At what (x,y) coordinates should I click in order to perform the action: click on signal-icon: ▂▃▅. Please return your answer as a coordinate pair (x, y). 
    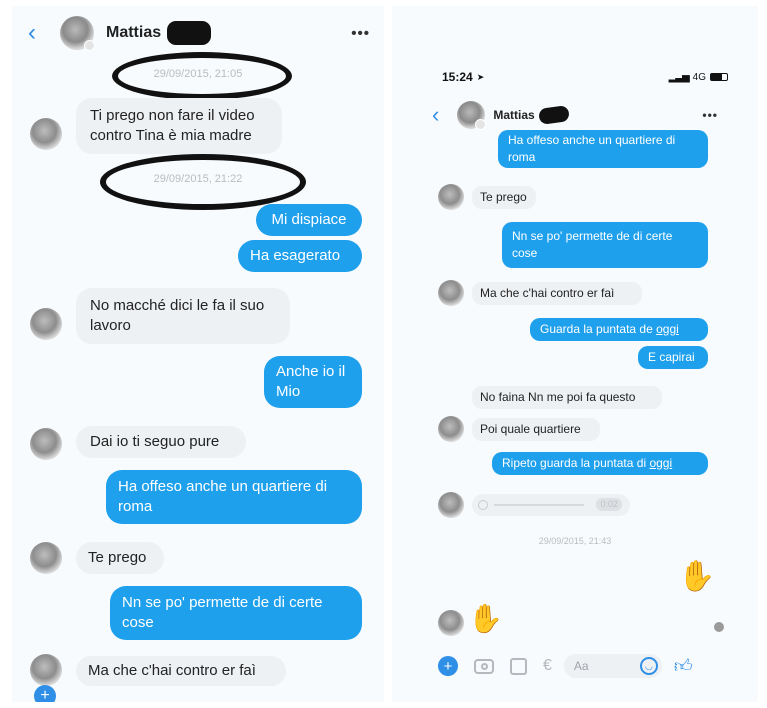
    Looking at the image, I should click on (679, 77).